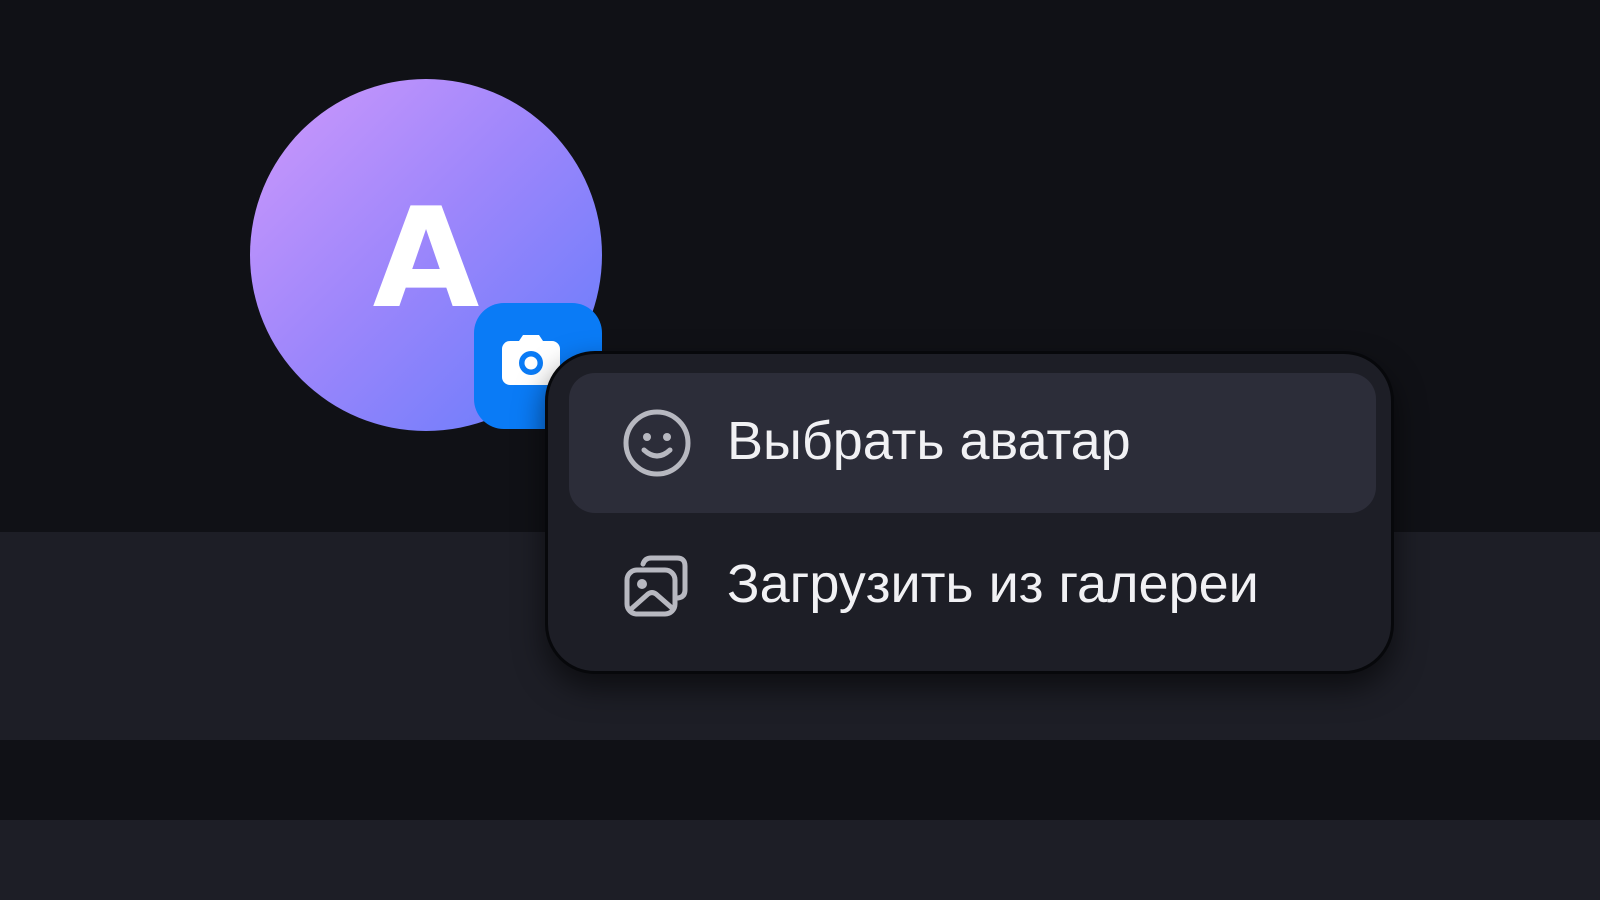  Describe the element at coordinates (929, 441) in the screenshot. I see `menu-item-label: Выбрать аватар` at that location.